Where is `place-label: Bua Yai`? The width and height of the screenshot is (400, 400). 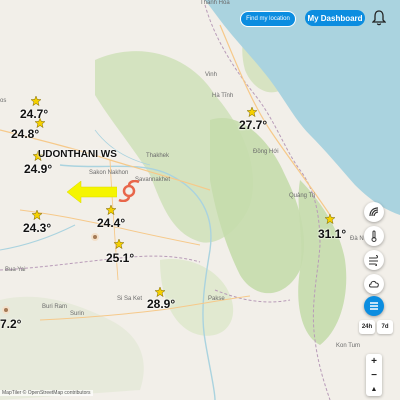
place-label: Bua Yai is located at coordinates (15, 270).